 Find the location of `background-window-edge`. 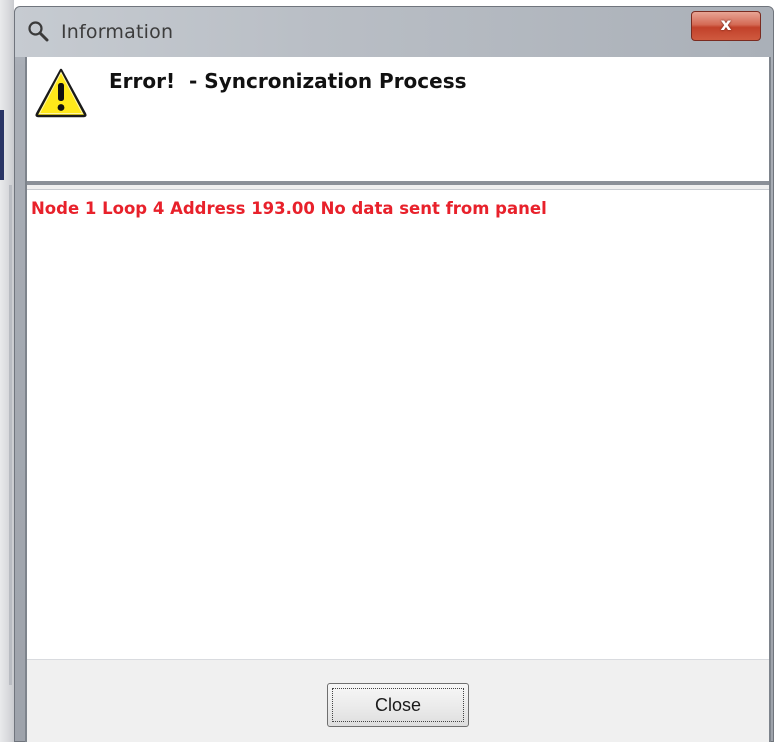

background-window-edge is located at coordinates (7, 371).